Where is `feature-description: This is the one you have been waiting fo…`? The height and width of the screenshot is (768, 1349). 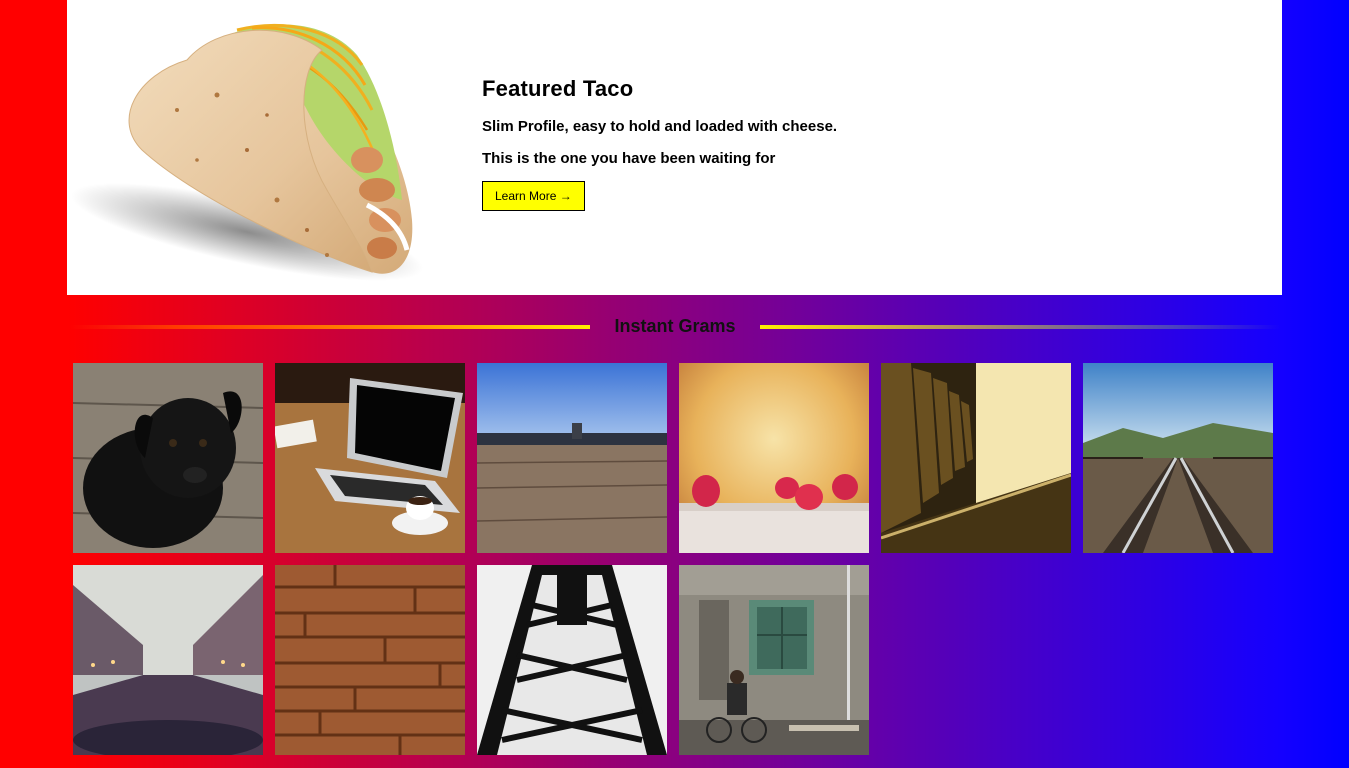 feature-description: This is the one you have been waiting fo… is located at coordinates (629, 158).